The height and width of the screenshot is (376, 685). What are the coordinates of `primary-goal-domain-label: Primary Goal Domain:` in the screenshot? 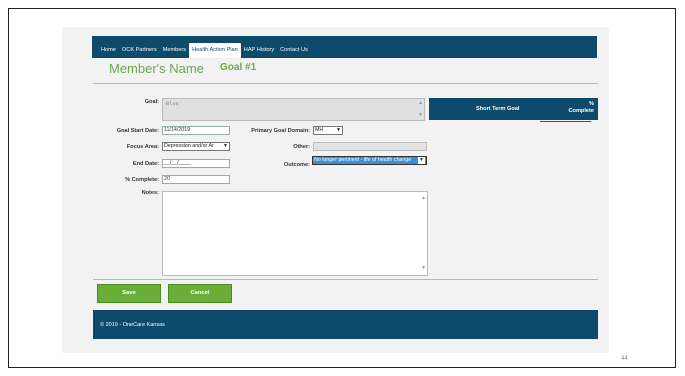 It's located at (280, 131).